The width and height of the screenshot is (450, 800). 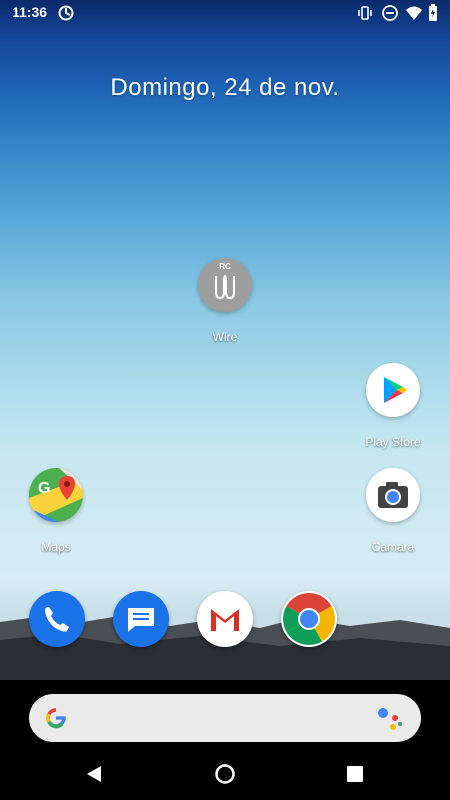 What do you see at coordinates (30, 12) in the screenshot?
I see `status-time: 11:36` at bounding box center [30, 12].